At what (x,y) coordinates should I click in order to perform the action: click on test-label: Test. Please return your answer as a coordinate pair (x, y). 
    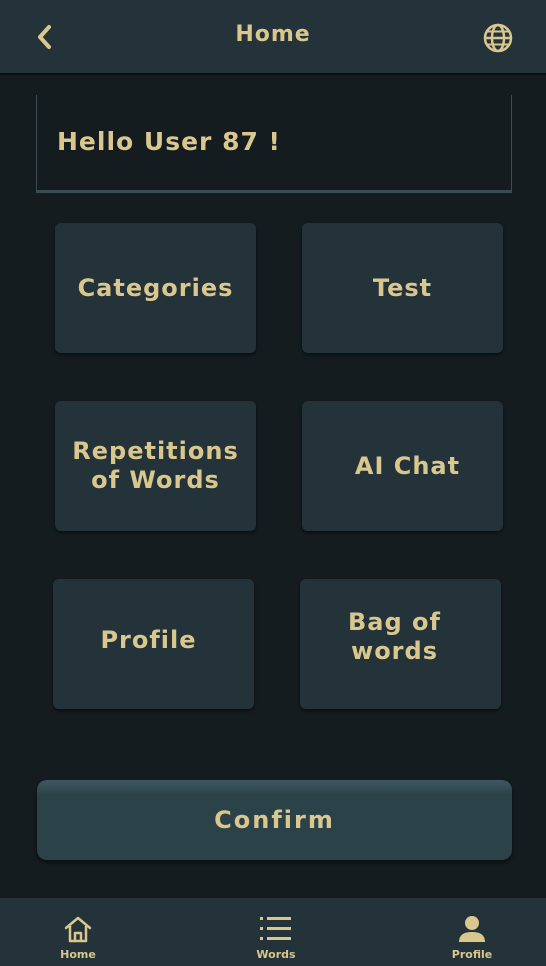
    Looking at the image, I should click on (402, 287).